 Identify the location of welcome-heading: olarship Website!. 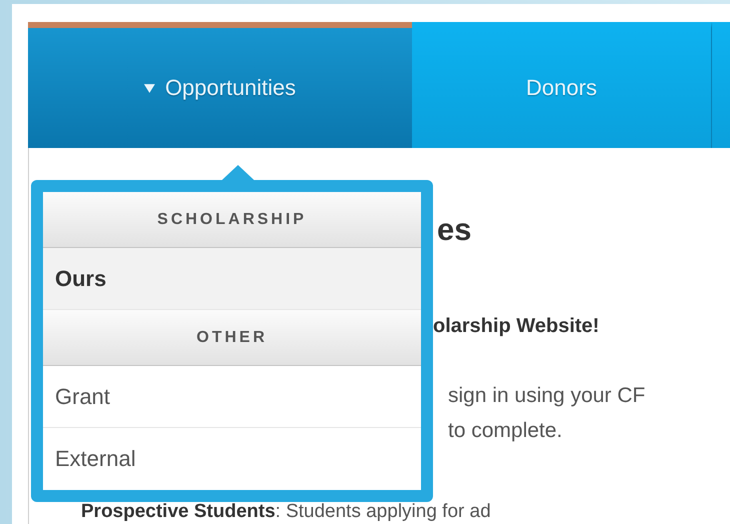
(516, 326).